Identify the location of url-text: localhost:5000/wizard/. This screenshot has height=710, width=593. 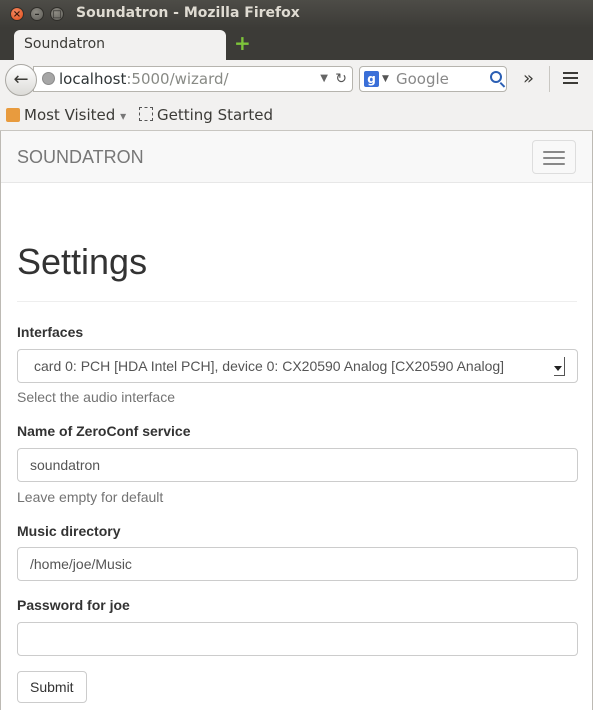
(144, 79).